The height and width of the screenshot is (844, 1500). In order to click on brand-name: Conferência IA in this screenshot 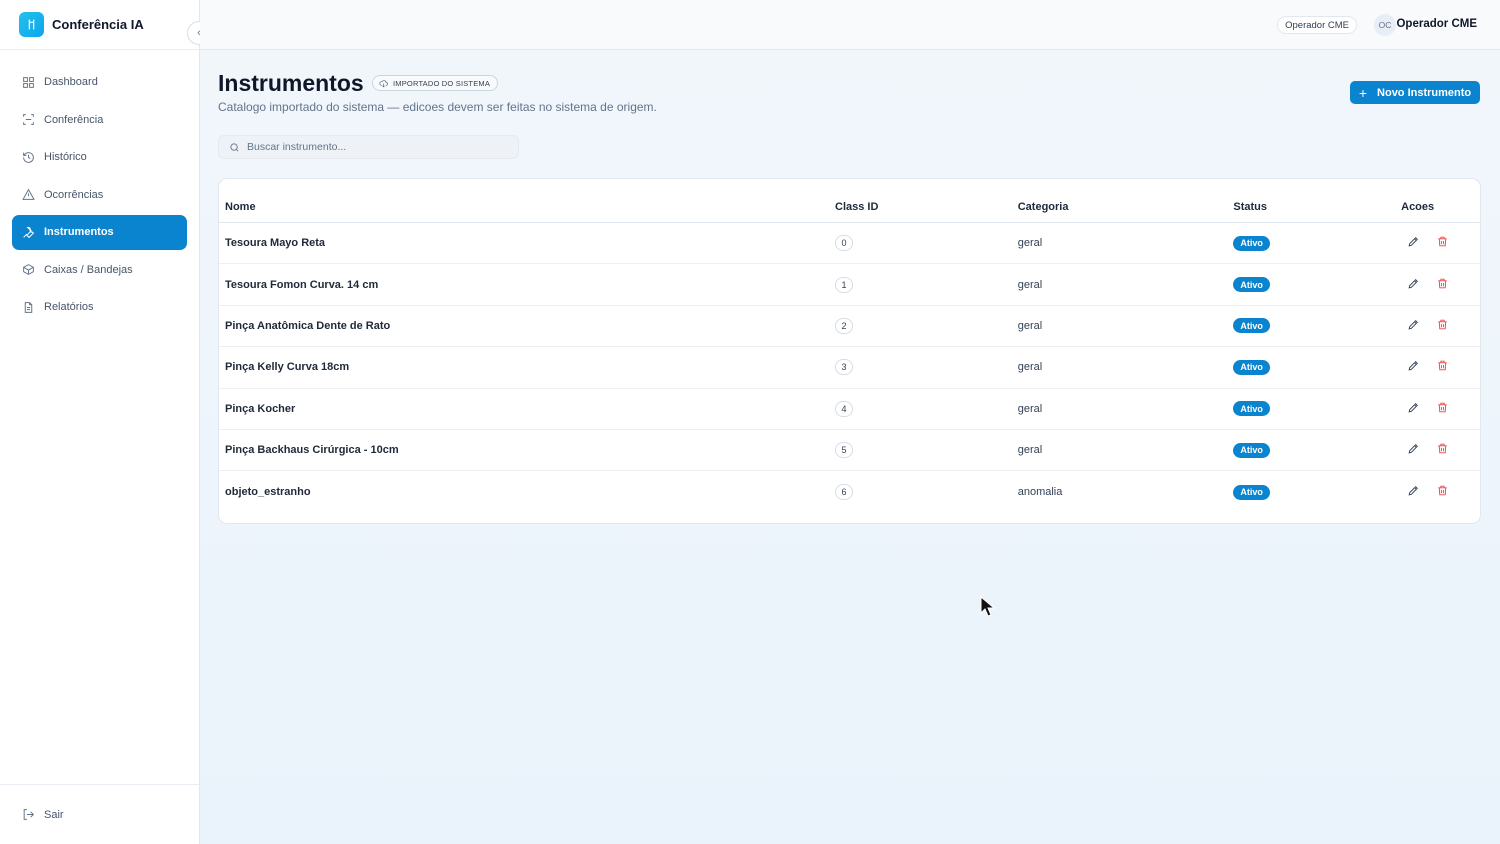, I will do `click(98, 24)`.